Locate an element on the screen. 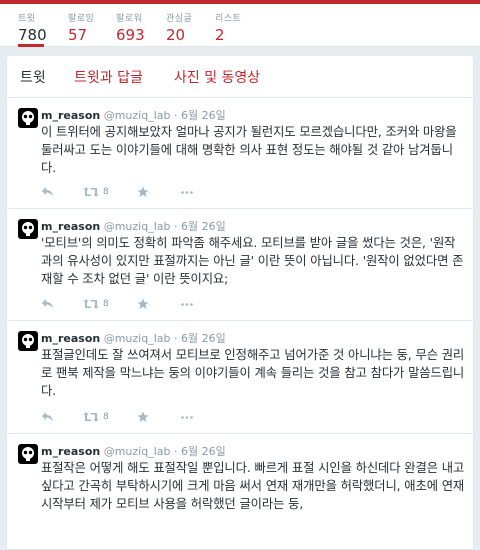 Image resolution: width=480 pixels, height=550 pixels. stat-lists: 리스트 2 is located at coordinates (230, 25).